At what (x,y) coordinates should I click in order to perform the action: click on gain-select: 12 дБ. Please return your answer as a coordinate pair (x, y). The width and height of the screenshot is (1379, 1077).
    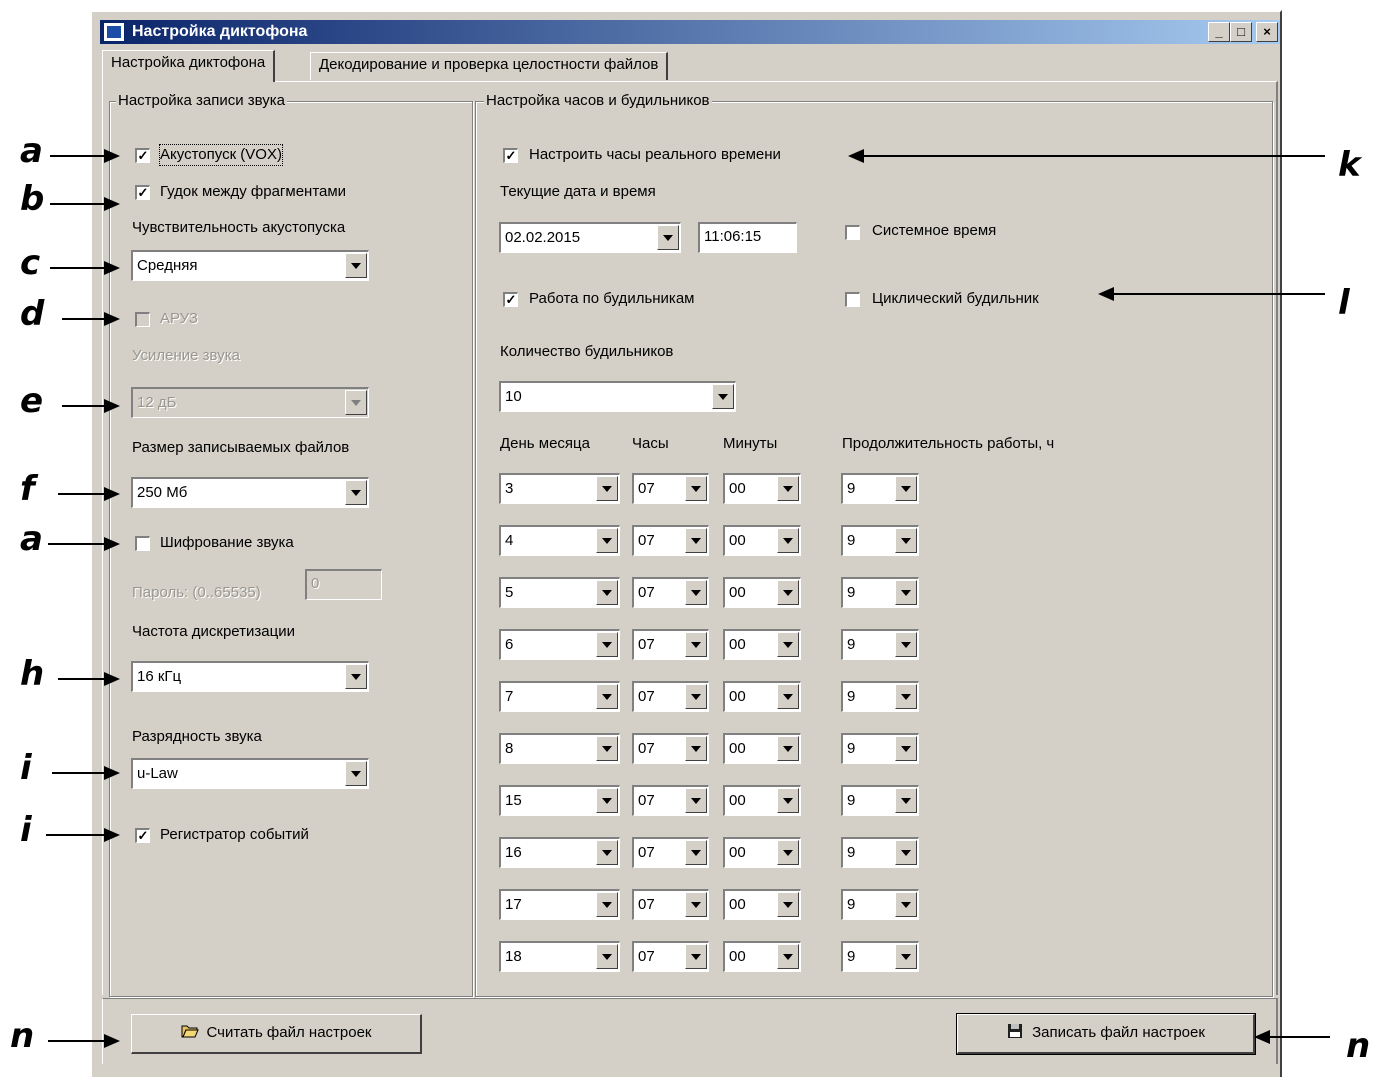
    Looking at the image, I should click on (250, 402).